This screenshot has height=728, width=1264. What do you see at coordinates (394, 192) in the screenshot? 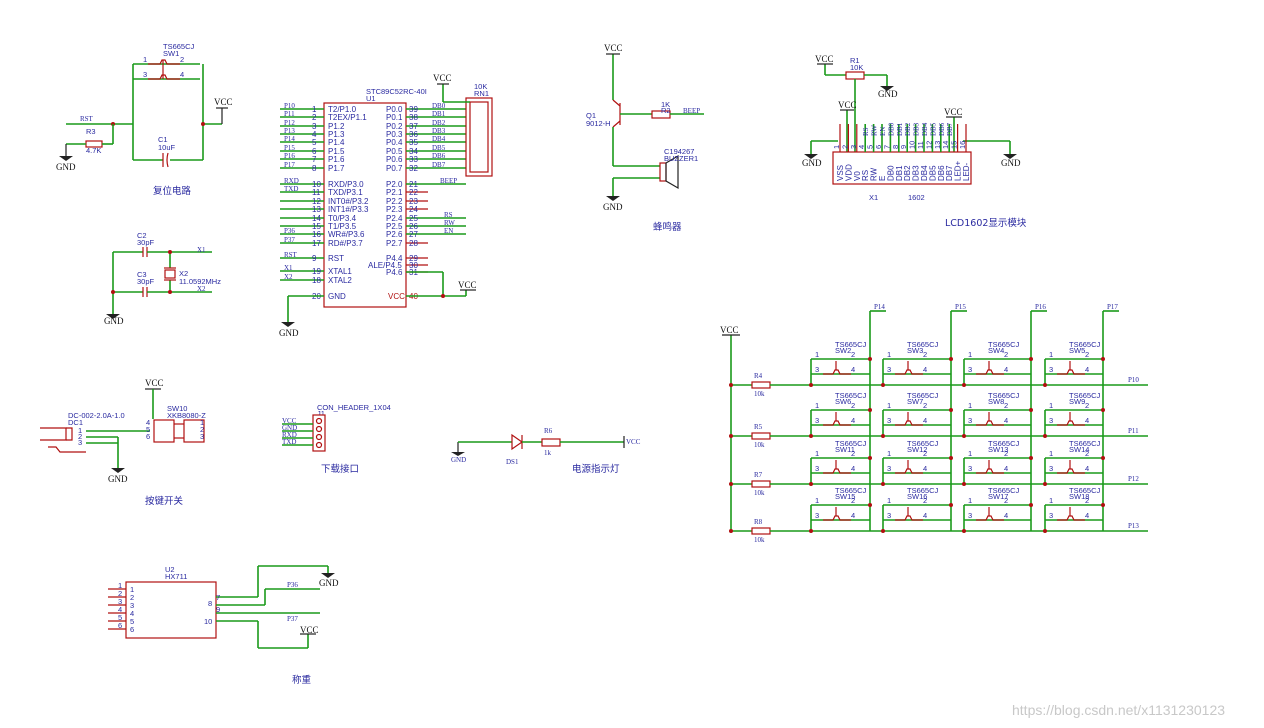
I see `mcu-right-pin-name: P2.1` at bounding box center [394, 192].